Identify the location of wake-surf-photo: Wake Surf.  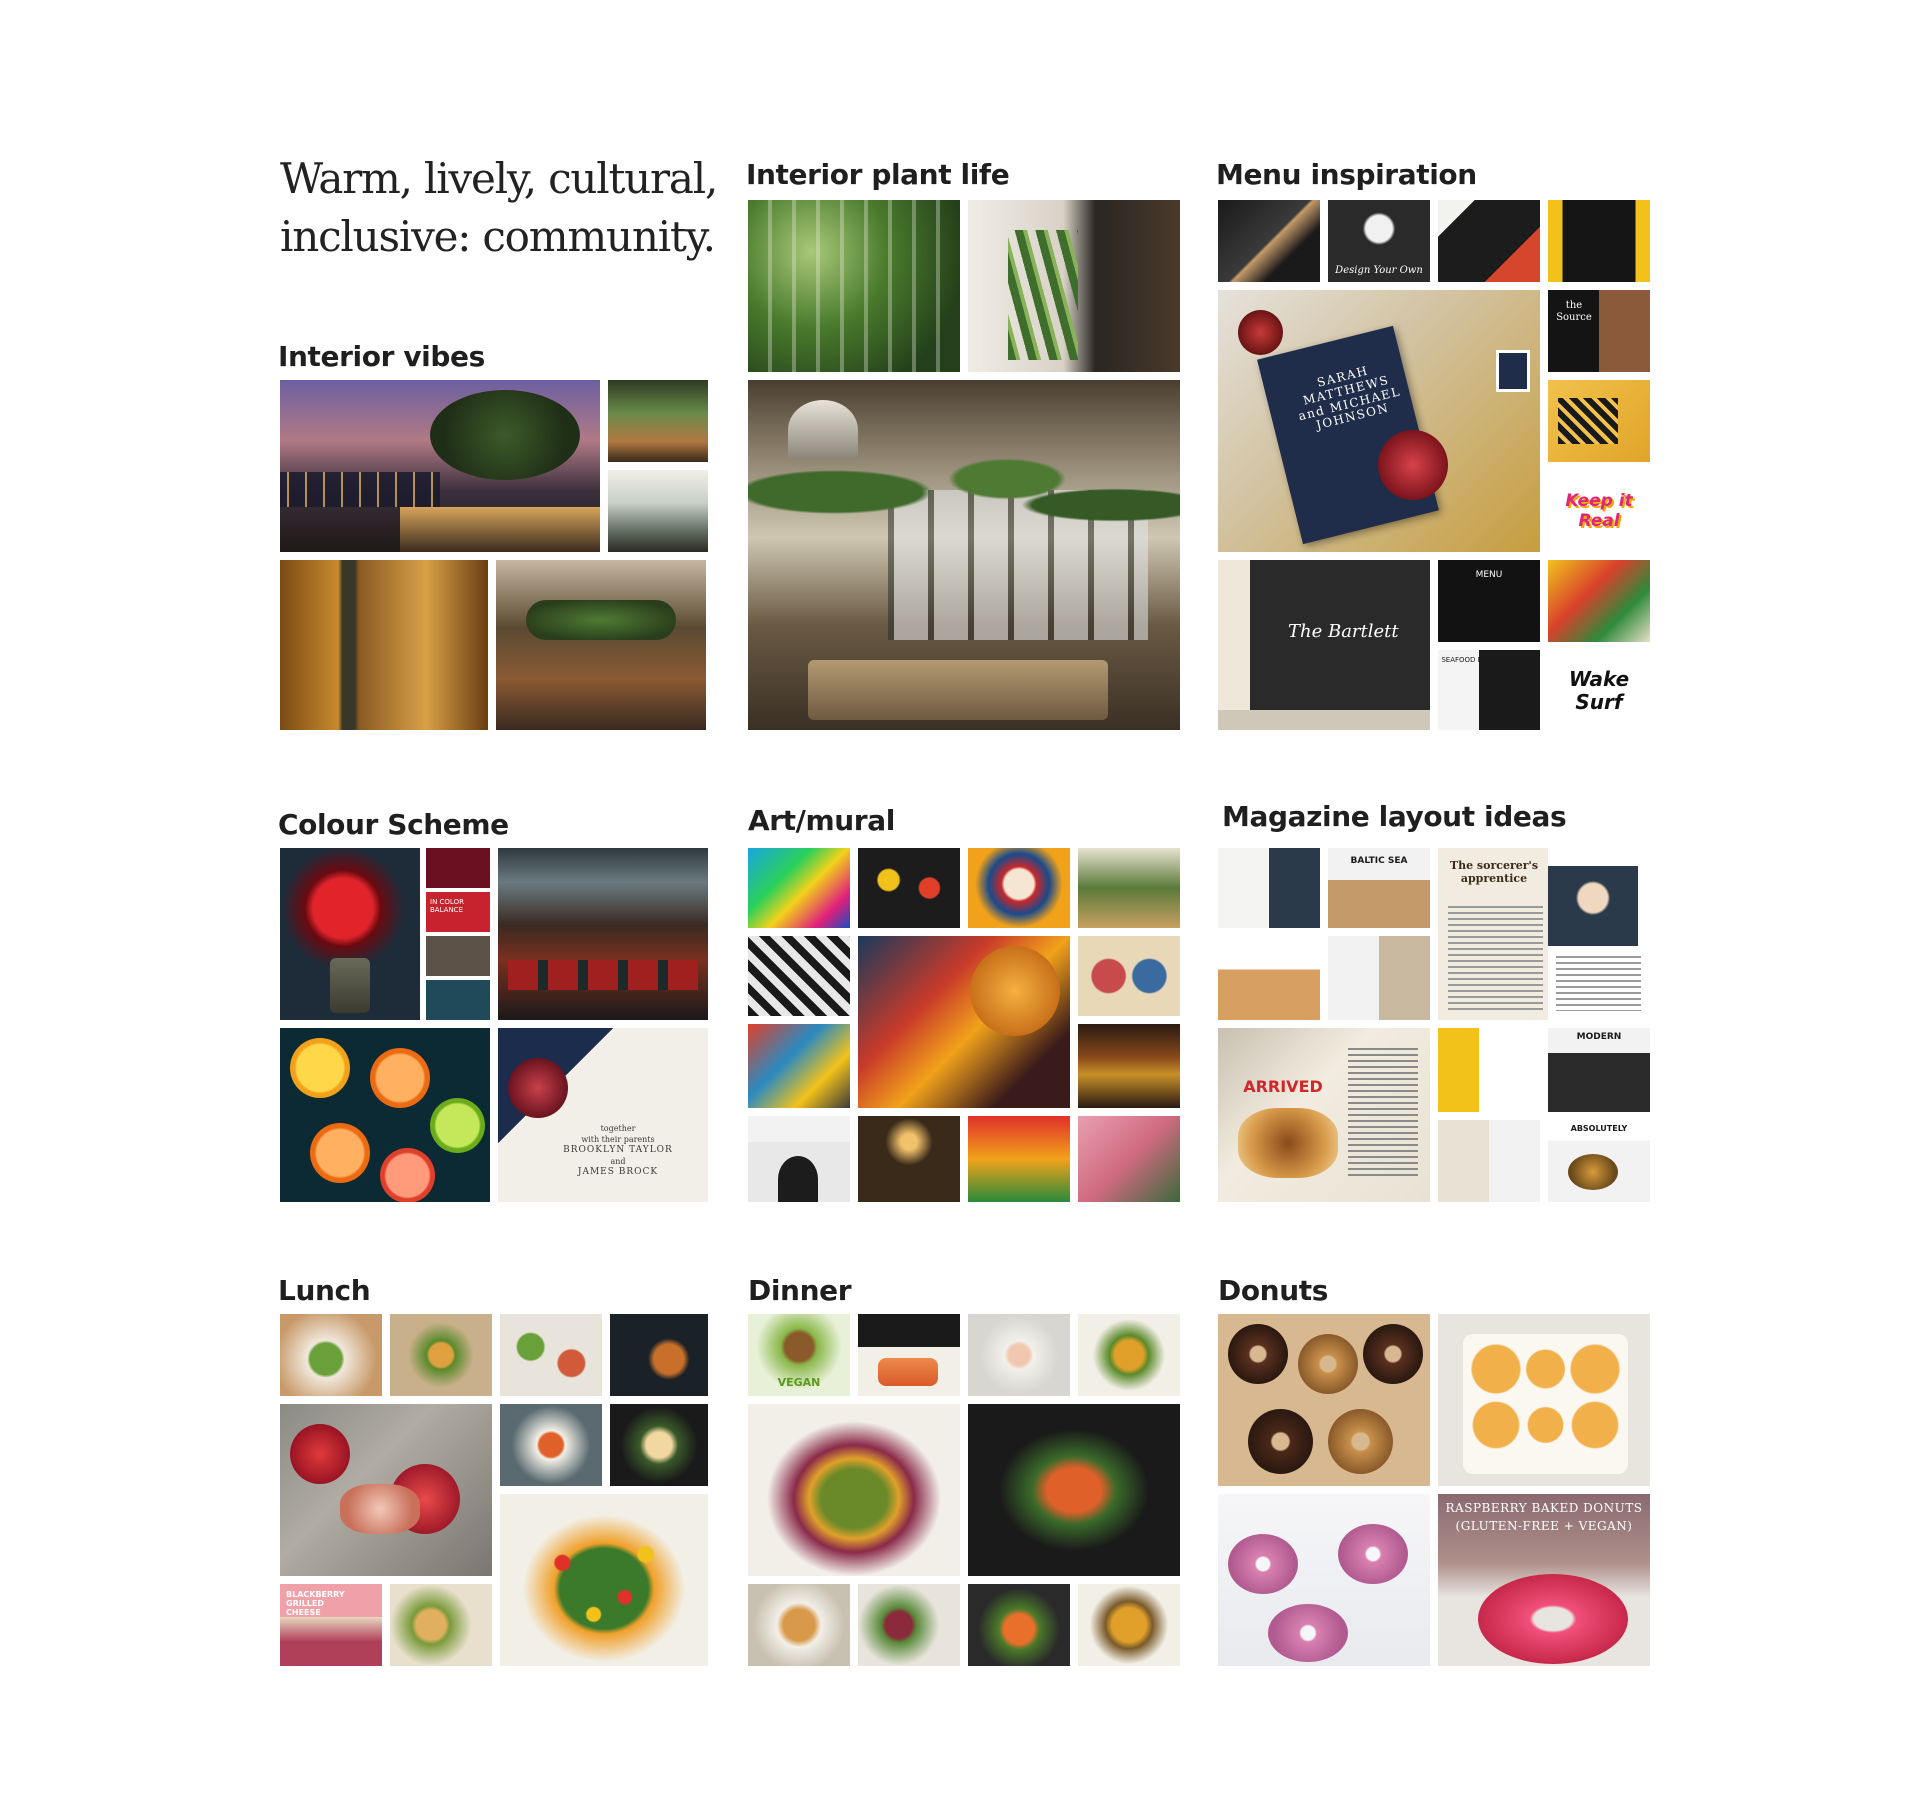
(1599, 690).